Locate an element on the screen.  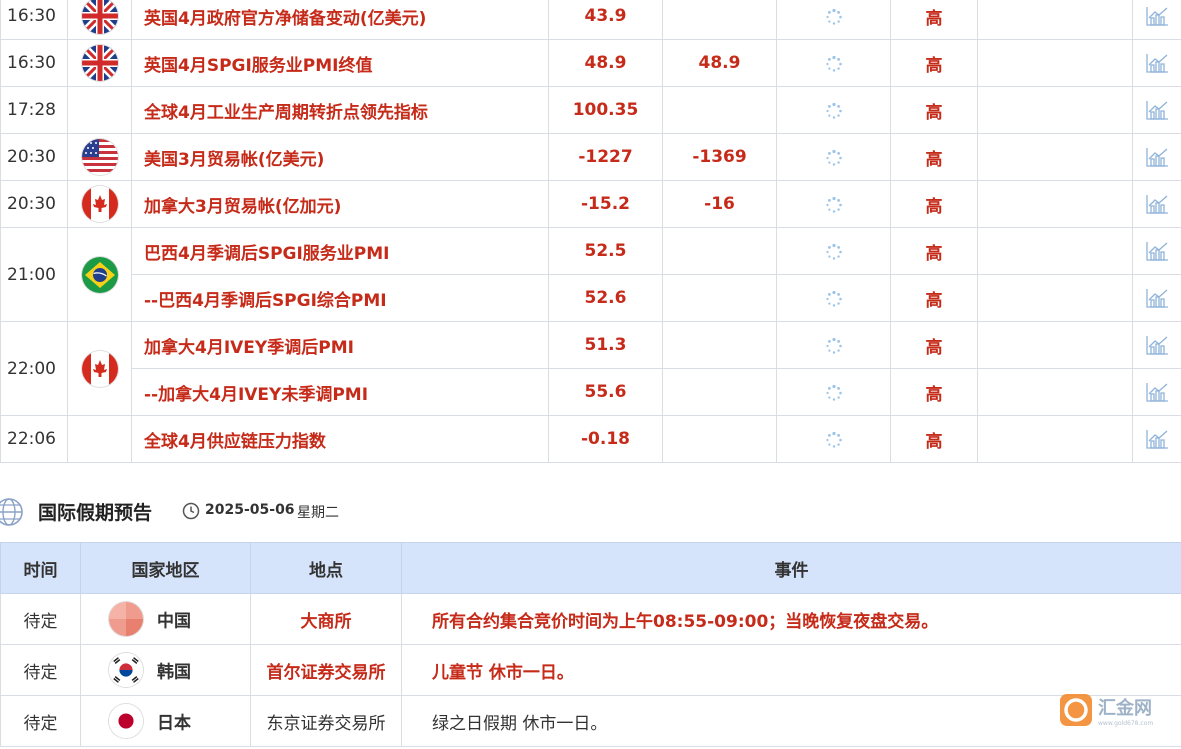
previous-value: 52.6 is located at coordinates (605, 298).